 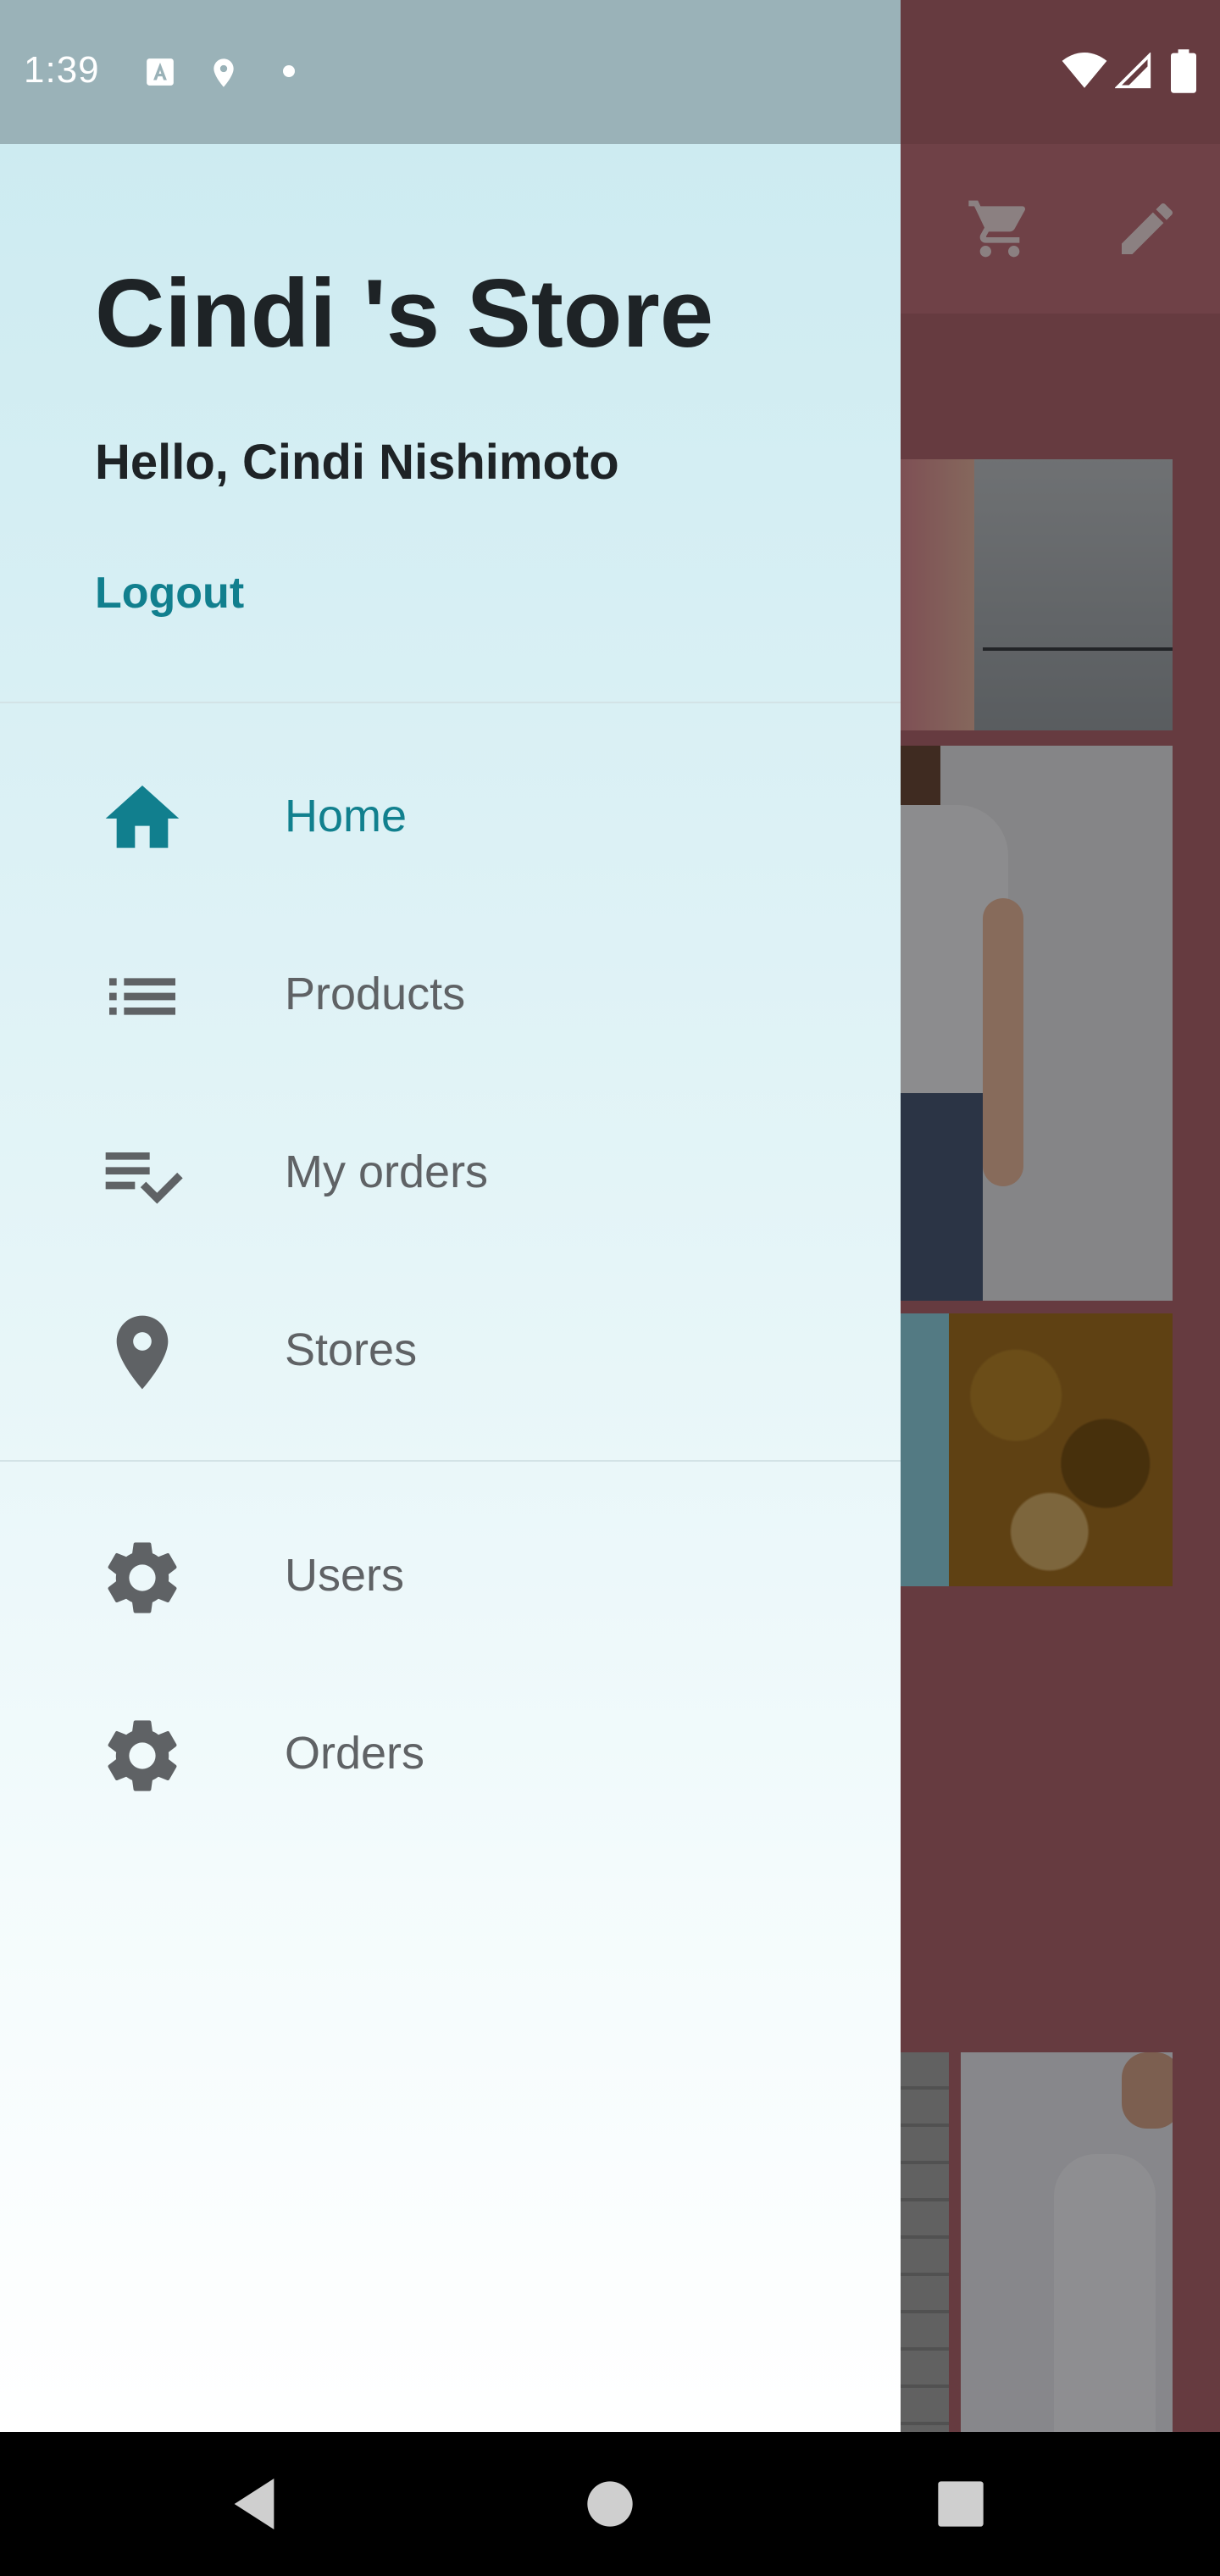 What do you see at coordinates (355, 1753) in the screenshot?
I see `nav-item-label: Orders` at bounding box center [355, 1753].